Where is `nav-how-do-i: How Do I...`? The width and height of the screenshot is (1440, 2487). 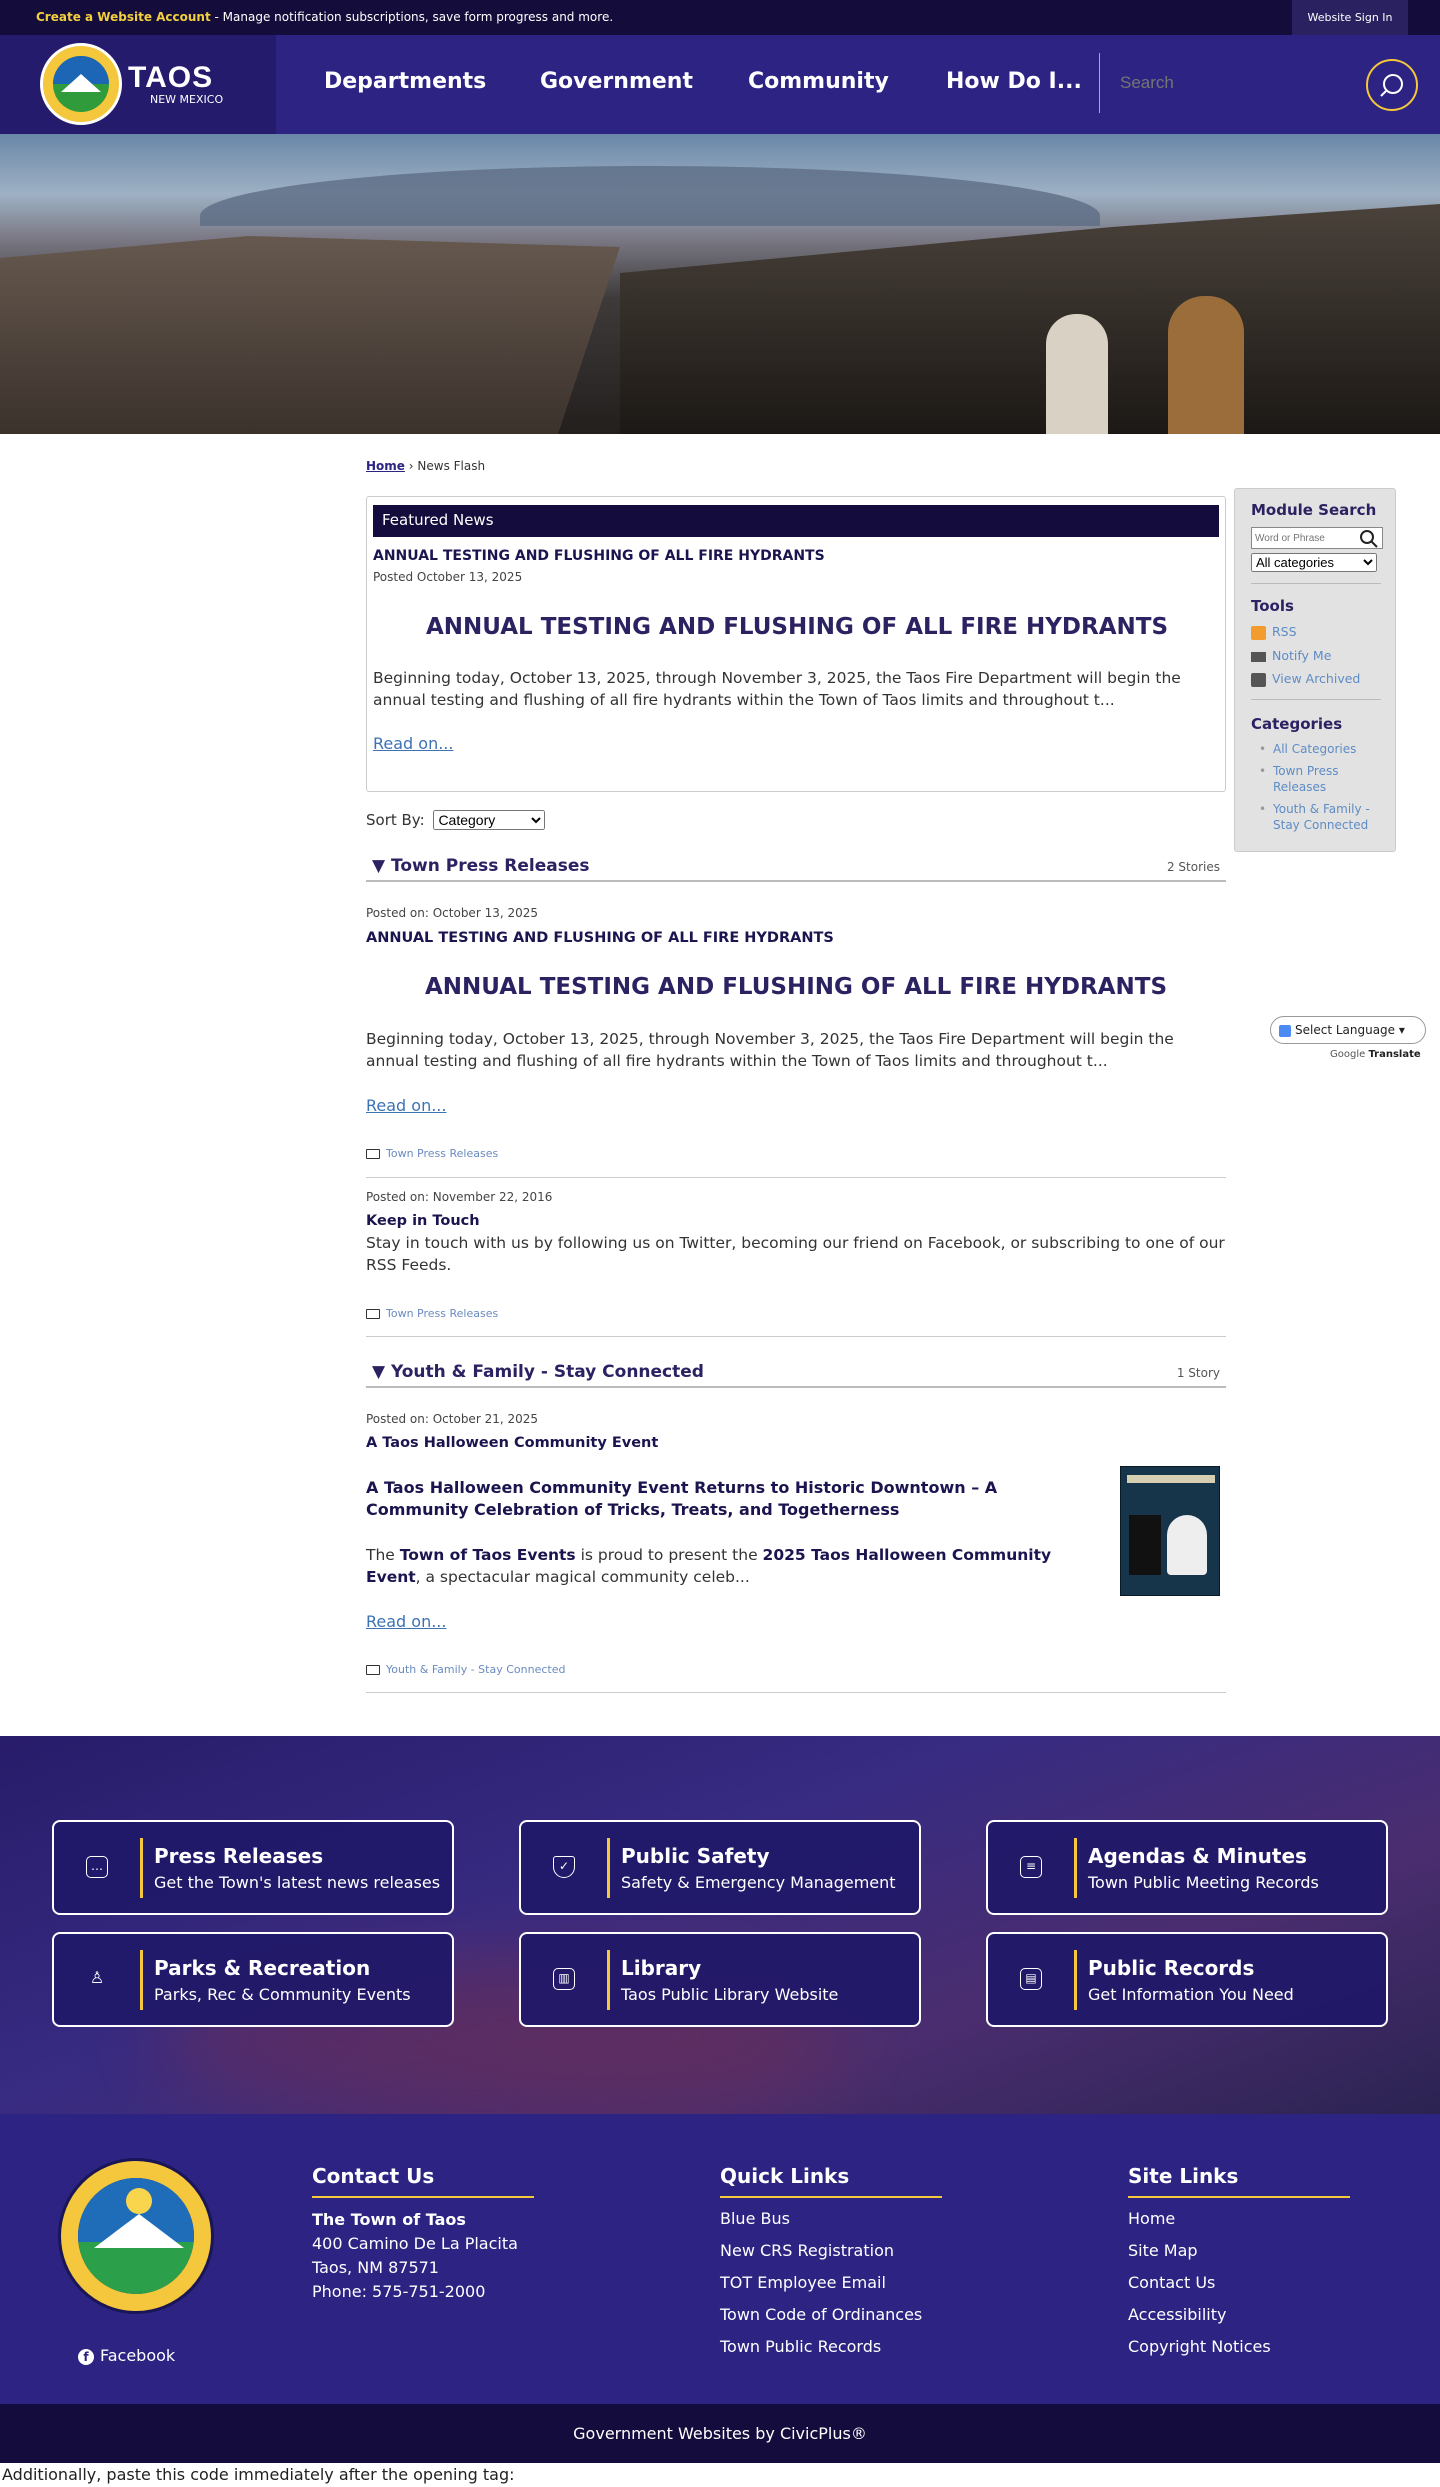 nav-how-do-i: How Do I... is located at coordinates (1014, 81).